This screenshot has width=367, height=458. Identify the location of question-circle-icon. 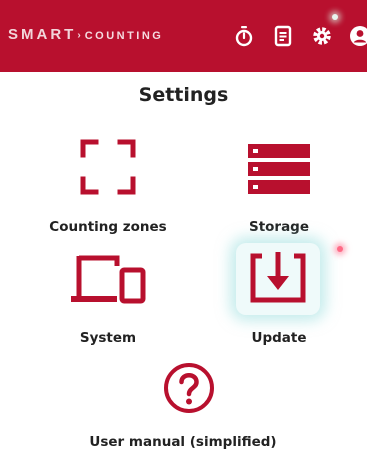
(189, 388).